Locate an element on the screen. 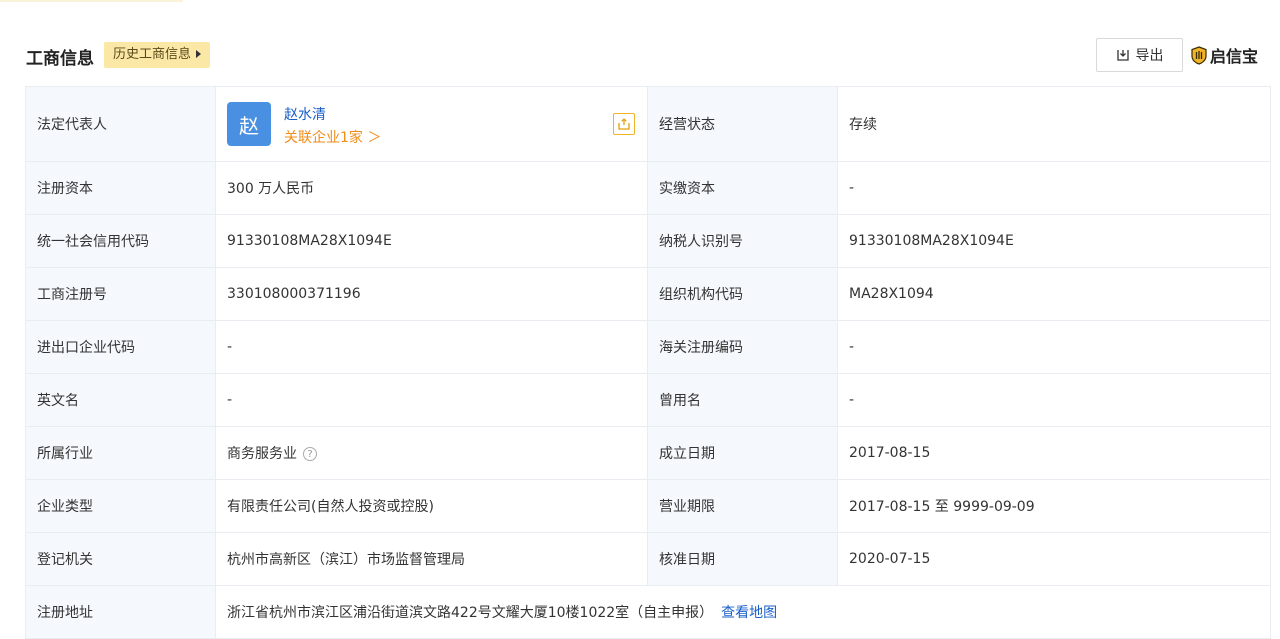 Image resolution: width=1280 pixels, height=639 pixels. field-value: 330108000371196 is located at coordinates (431, 294).